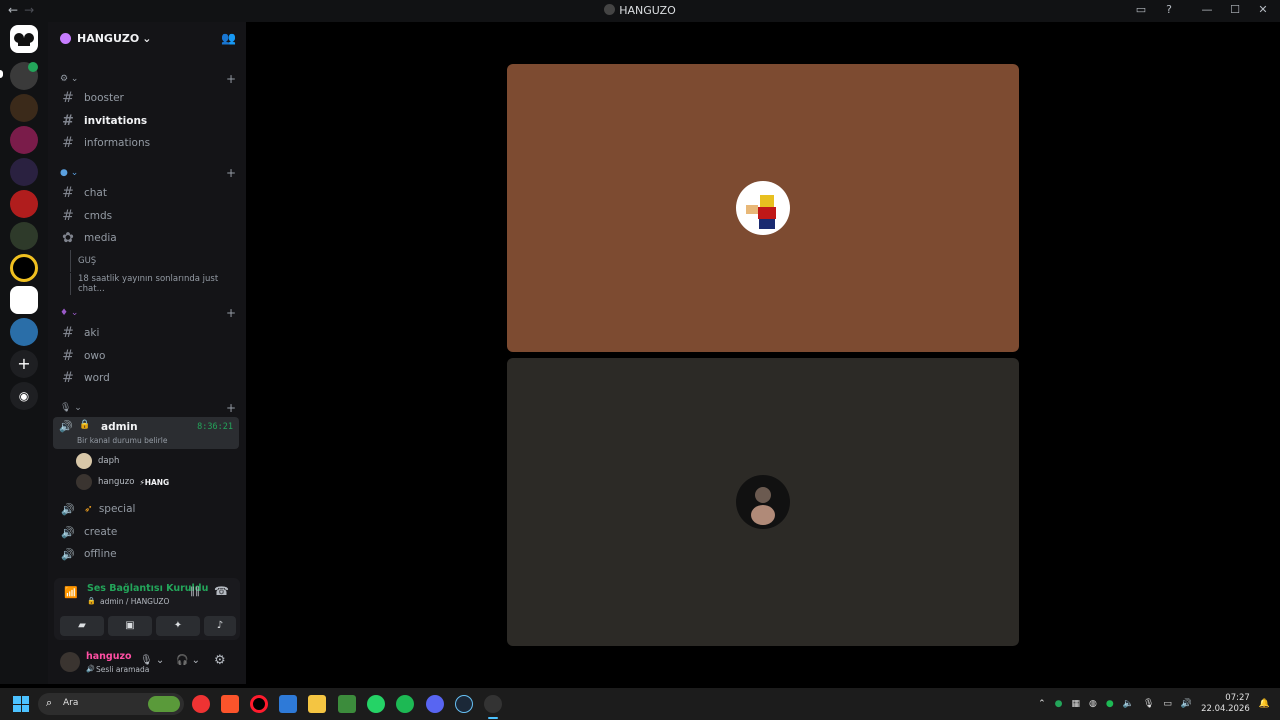 This screenshot has width=1280, height=720. What do you see at coordinates (1141, 9) in the screenshot?
I see `inbox-icon: ▭` at bounding box center [1141, 9].